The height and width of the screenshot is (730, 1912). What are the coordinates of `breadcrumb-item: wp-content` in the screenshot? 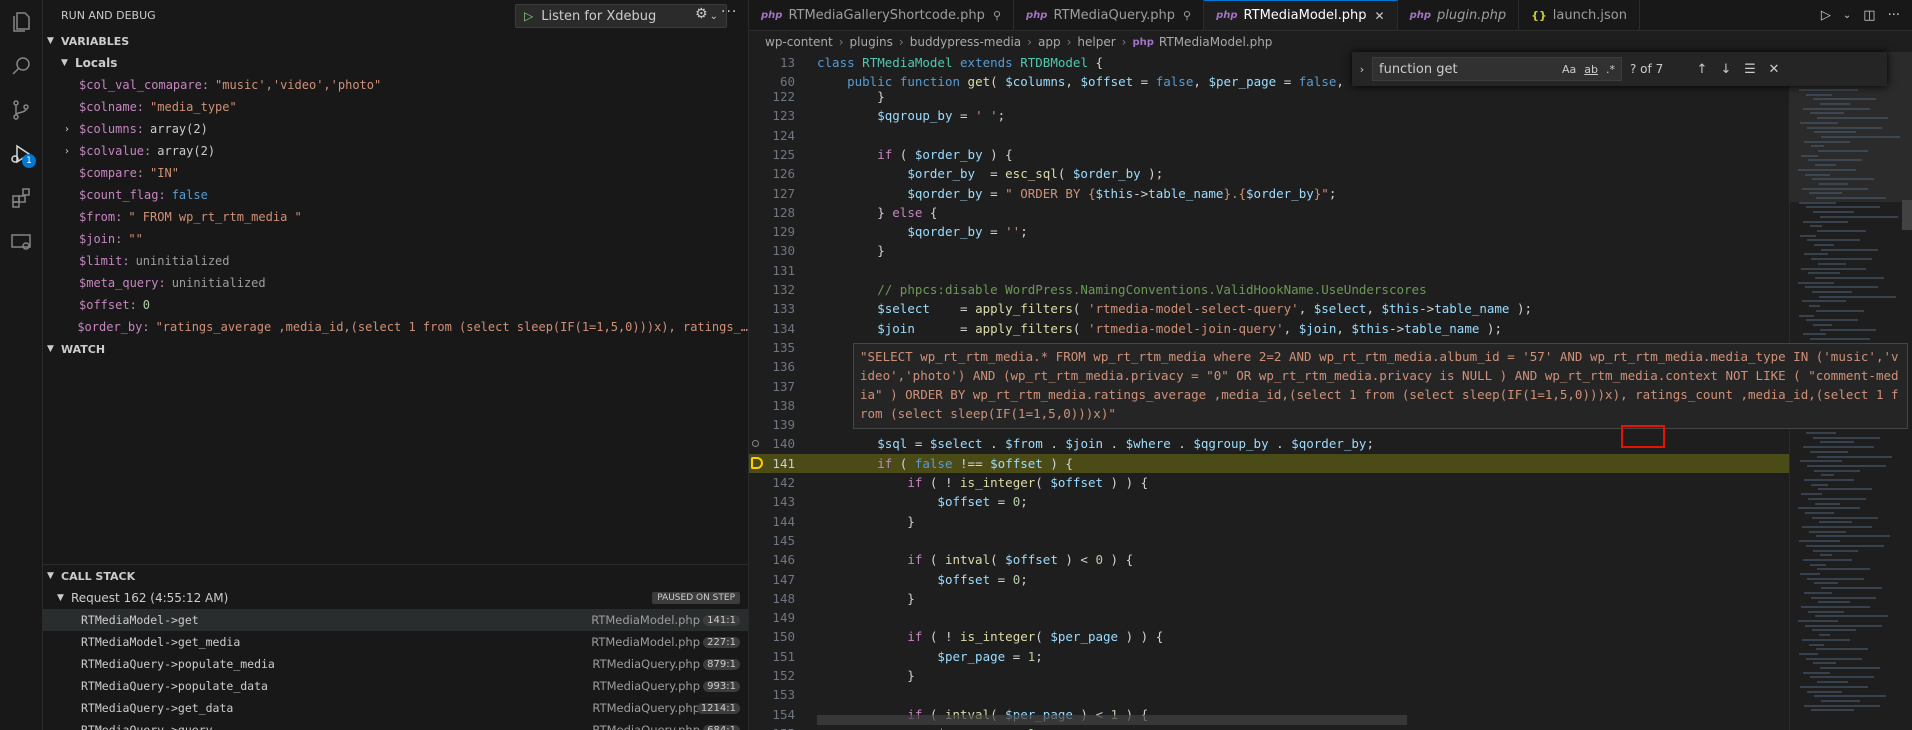 It's located at (799, 42).